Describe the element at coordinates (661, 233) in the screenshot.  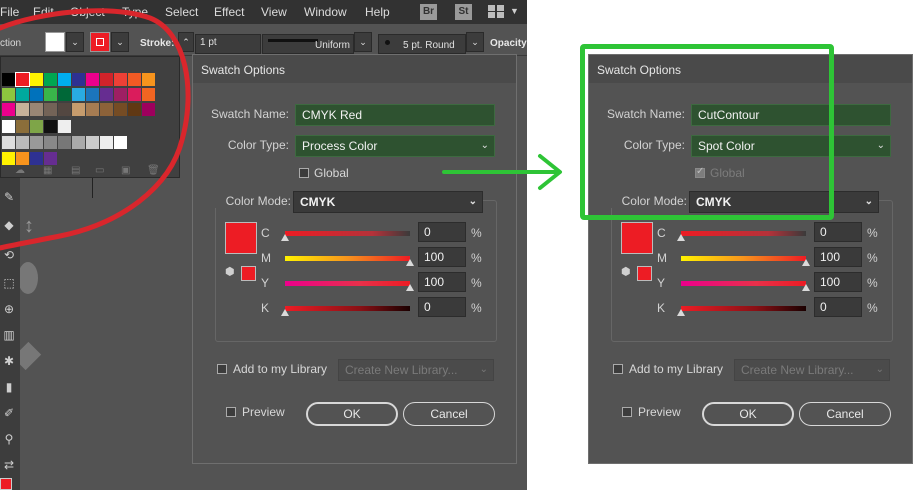
I see `channel-c-label: C` at that location.